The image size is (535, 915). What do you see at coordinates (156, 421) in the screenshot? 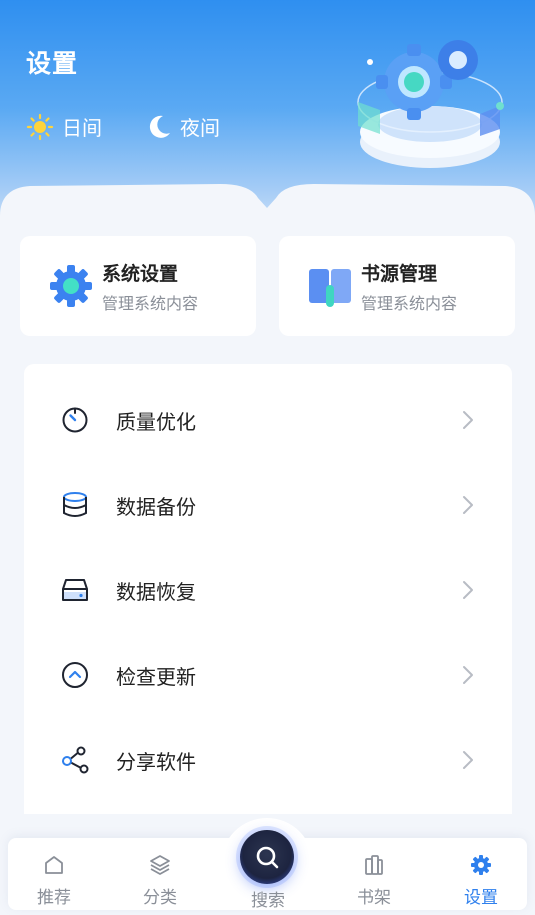
I see `menu-item-label: 质量优化` at bounding box center [156, 421].